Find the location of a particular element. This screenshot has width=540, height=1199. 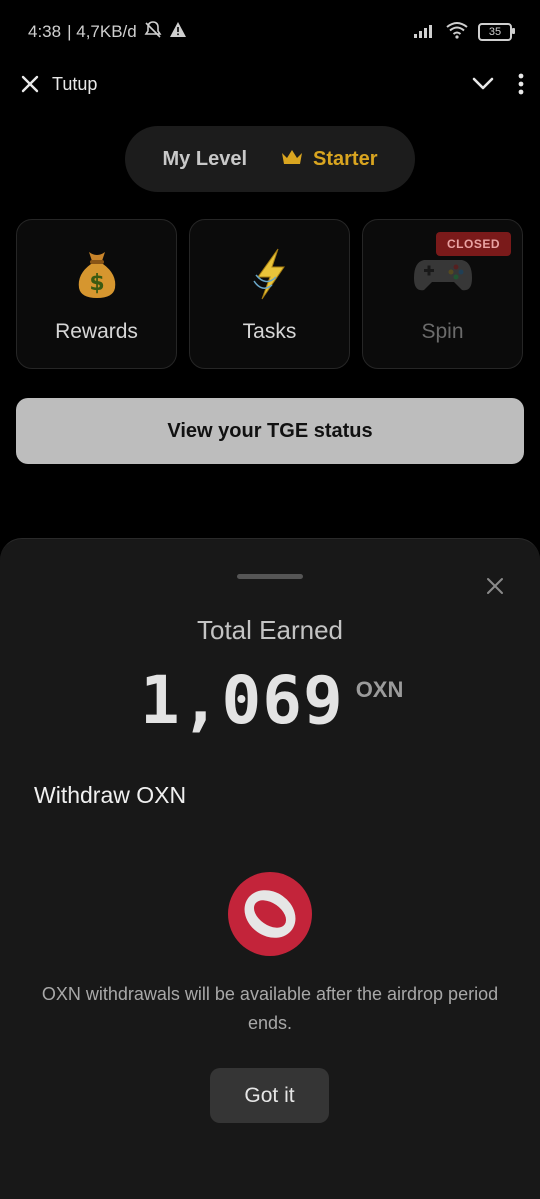

clock: 4:38 is located at coordinates (45, 31).